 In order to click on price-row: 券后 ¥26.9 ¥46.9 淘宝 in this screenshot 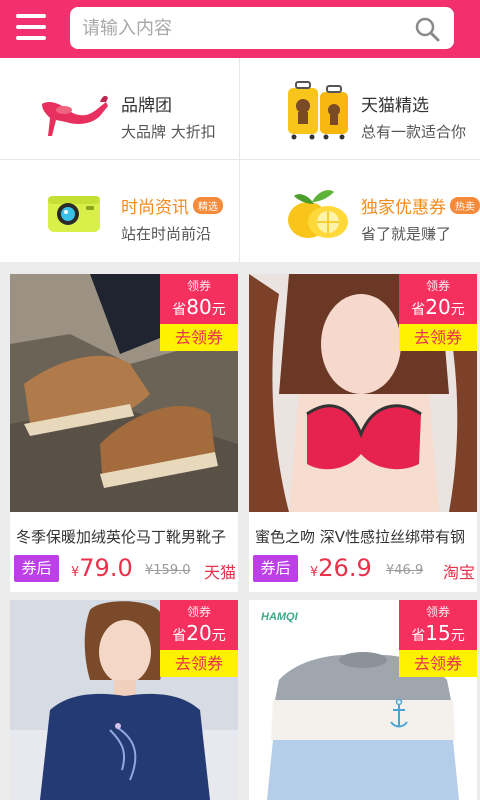, I will do `click(364, 569)`.